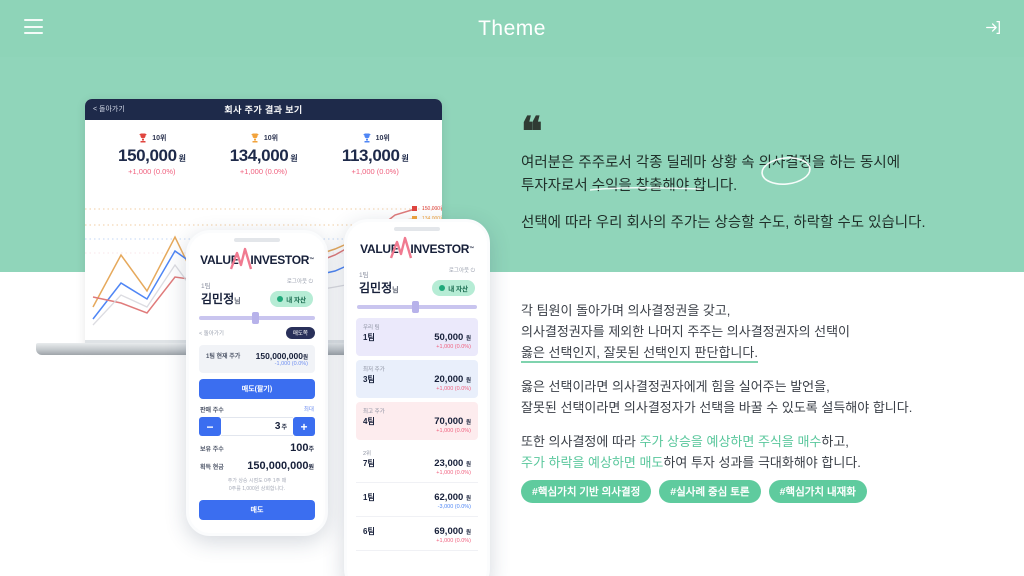  What do you see at coordinates (223, 357) in the screenshot?
I see `current-price-label: 1팀 현재 주가` at bounding box center [223, 357].